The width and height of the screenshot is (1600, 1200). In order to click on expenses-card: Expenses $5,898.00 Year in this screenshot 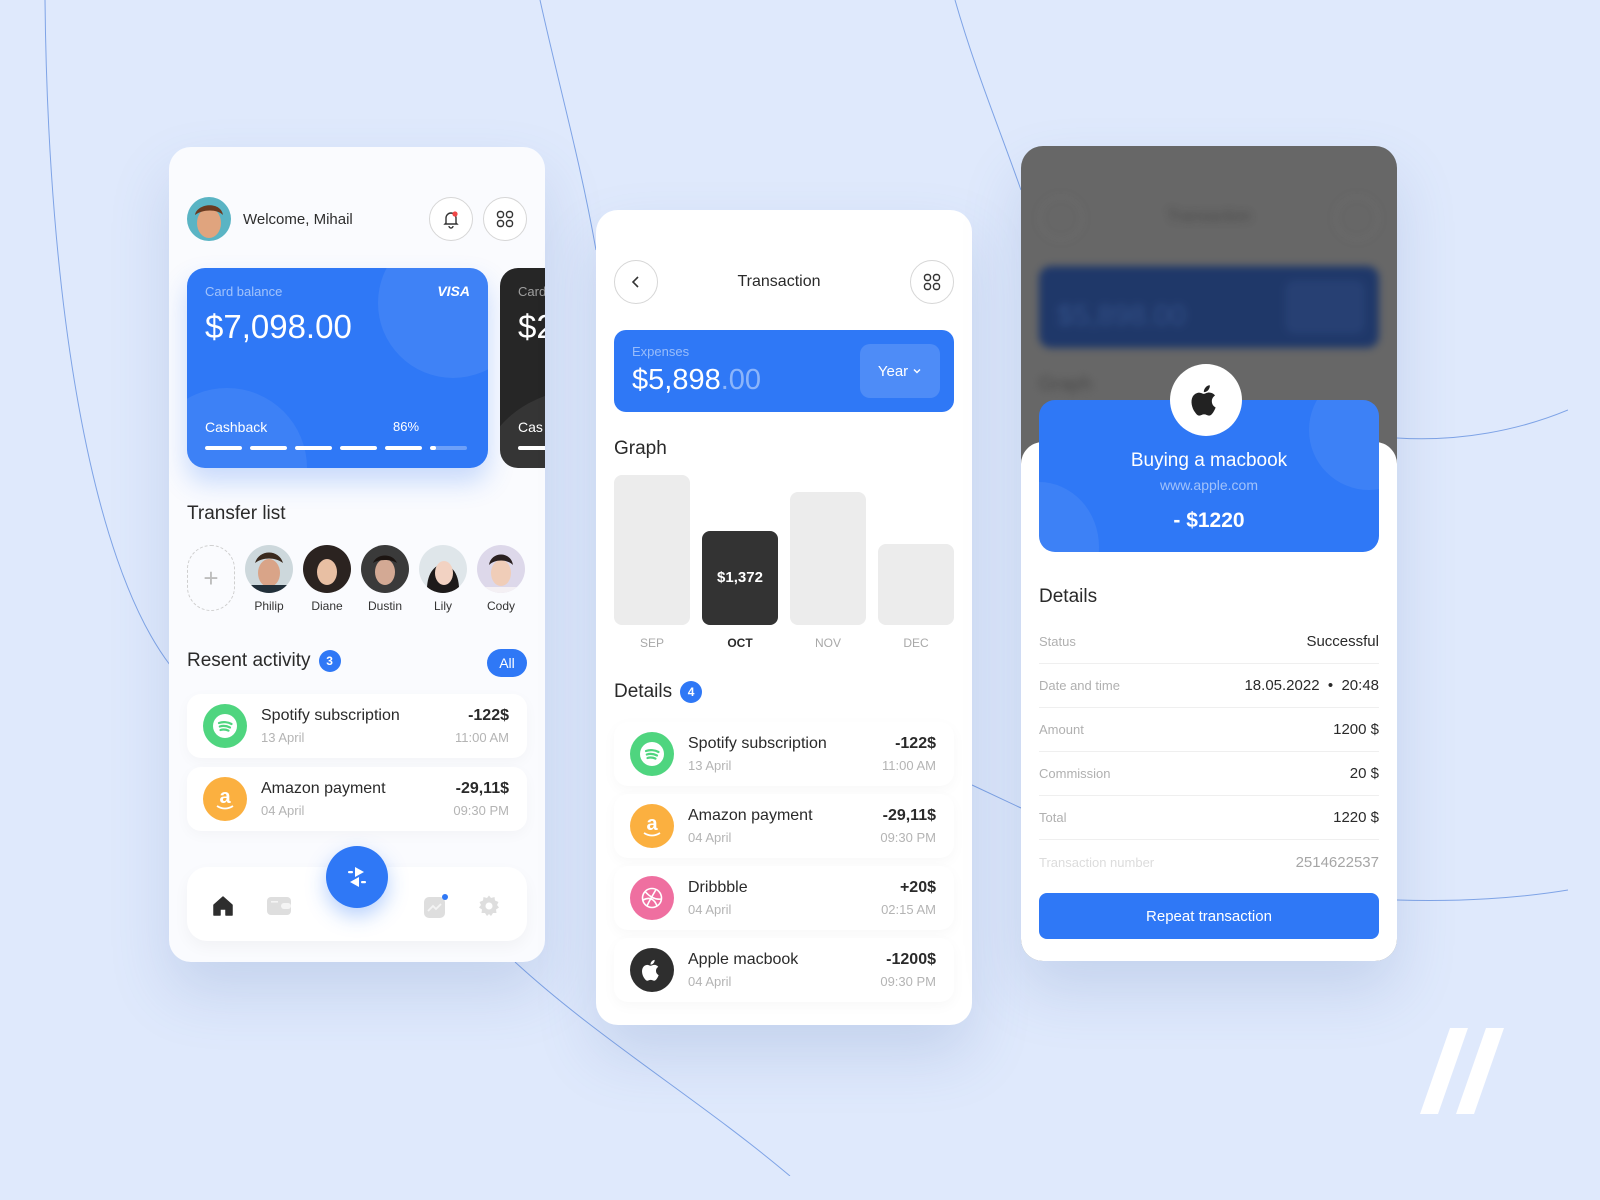, I will do `click(784, 371)`.